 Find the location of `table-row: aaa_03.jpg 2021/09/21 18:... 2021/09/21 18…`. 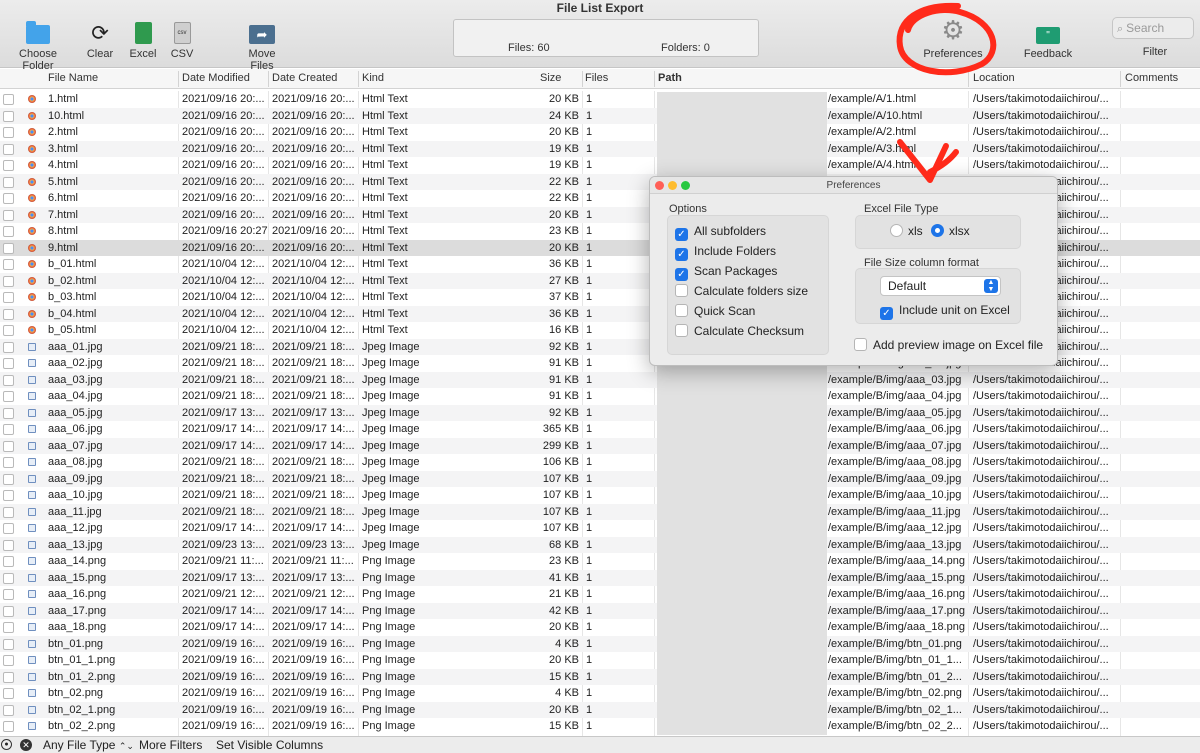

table-row: aaa_03.jpg 2021/09/21 18:... 2021/09/21 18… is located at coordinates (600, 379).